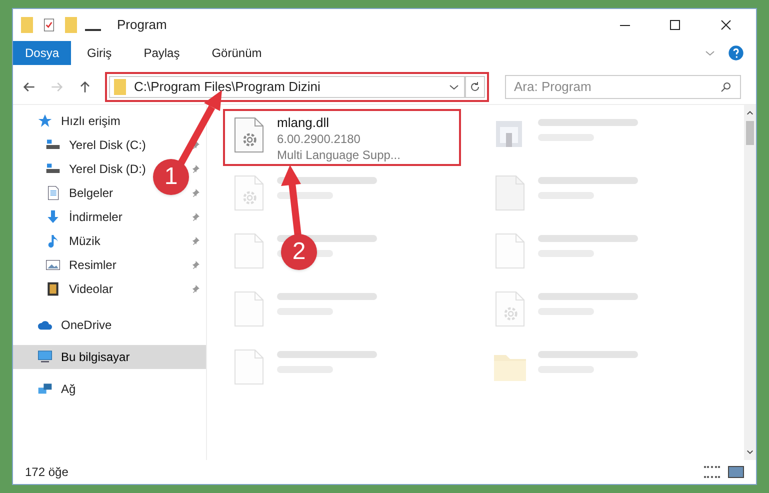 The width and height of the screenshot is (769, 493). Describe the element at coordinates (83, 357) in the screenshot. I see `nav-item: Bu bilgisayar` at that location.